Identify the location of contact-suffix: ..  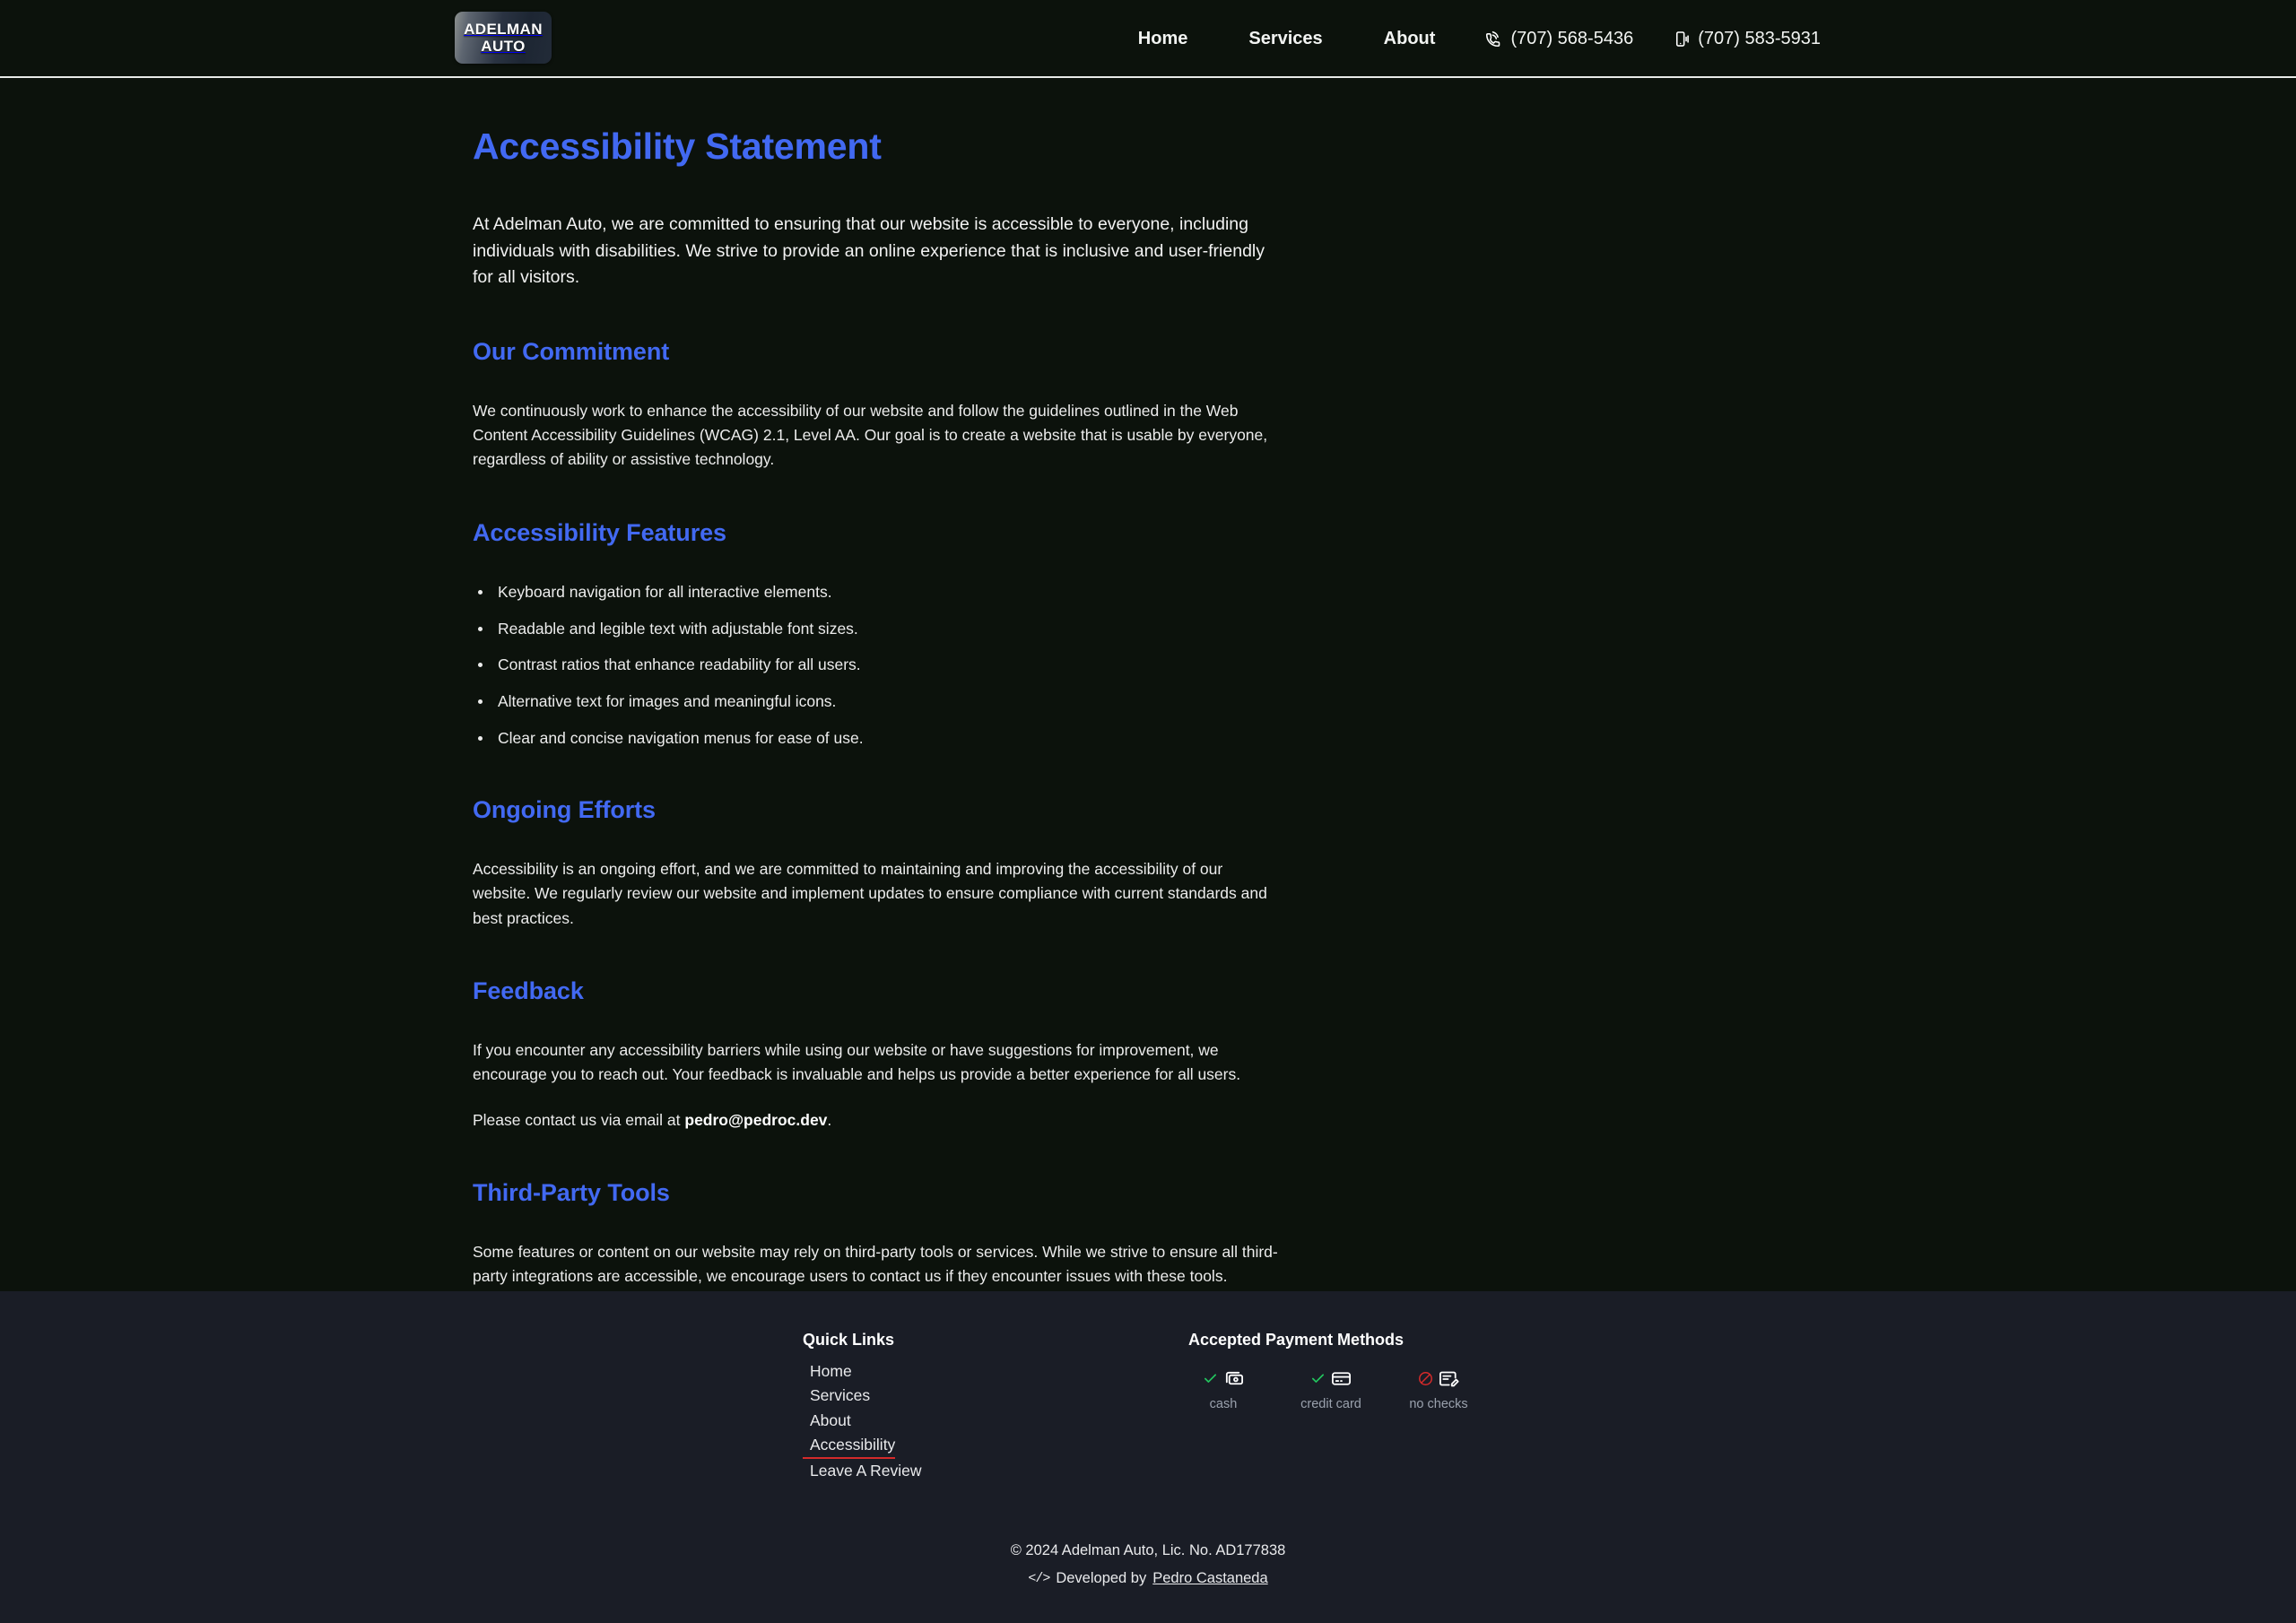
(829, 1119).